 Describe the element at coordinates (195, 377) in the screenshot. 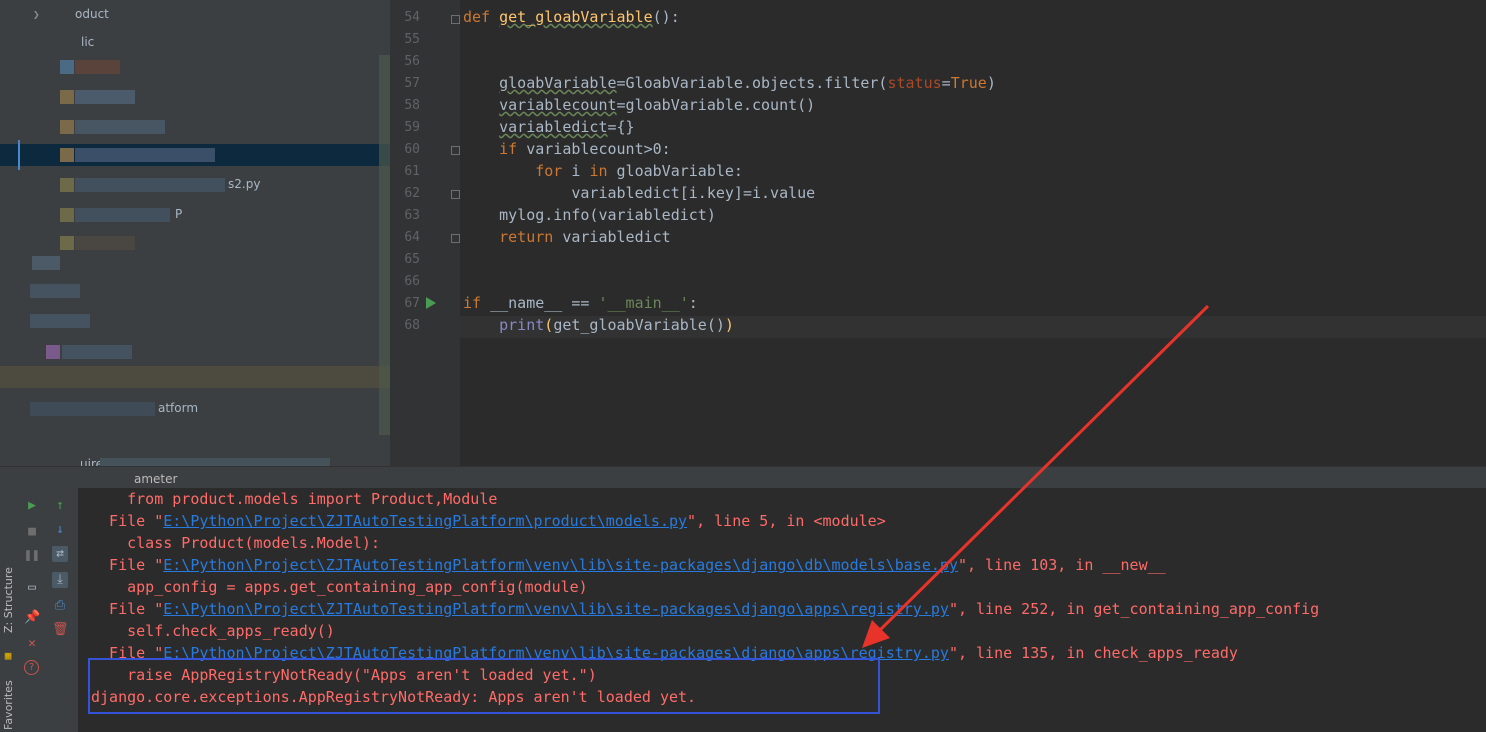

I see `tree-row-highlighted` at that location.